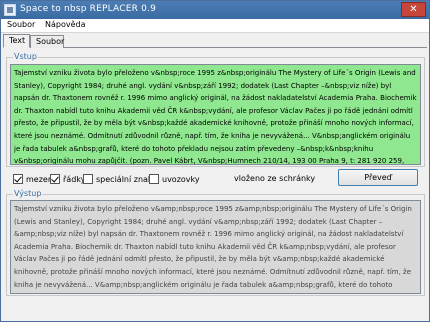  Describe the element at coordinates (181, 179) in the screenshot. I see `uvozovky-label: uvozovky` at that location.